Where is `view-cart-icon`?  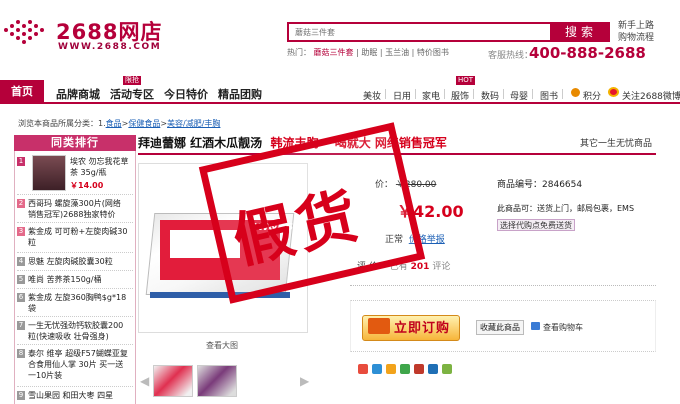
view-cart-icon is located at coordinates (535, 326).